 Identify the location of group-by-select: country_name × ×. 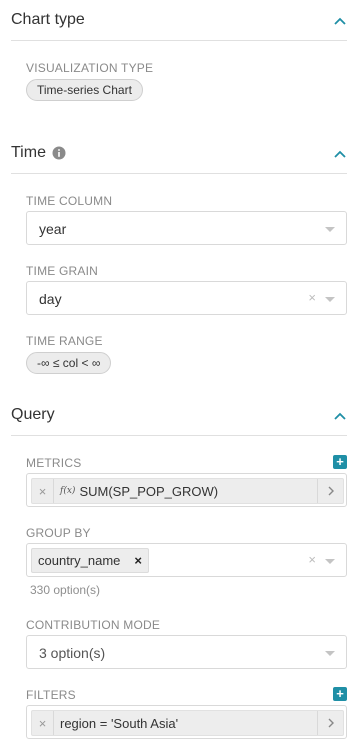
(186, 560).